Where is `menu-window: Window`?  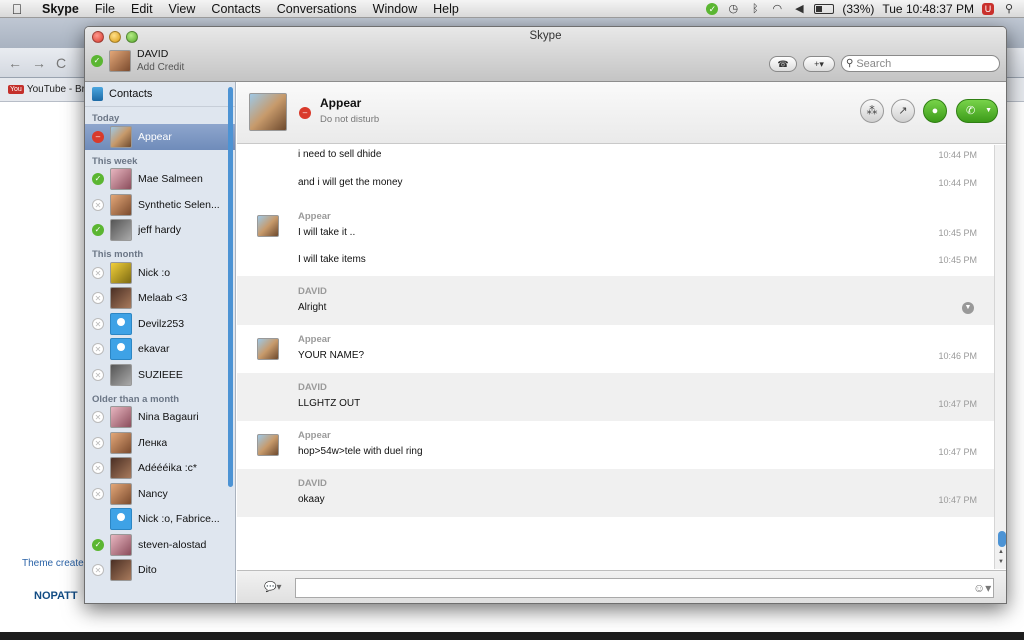 menu-window: Window is located at coordinates (395, 9).